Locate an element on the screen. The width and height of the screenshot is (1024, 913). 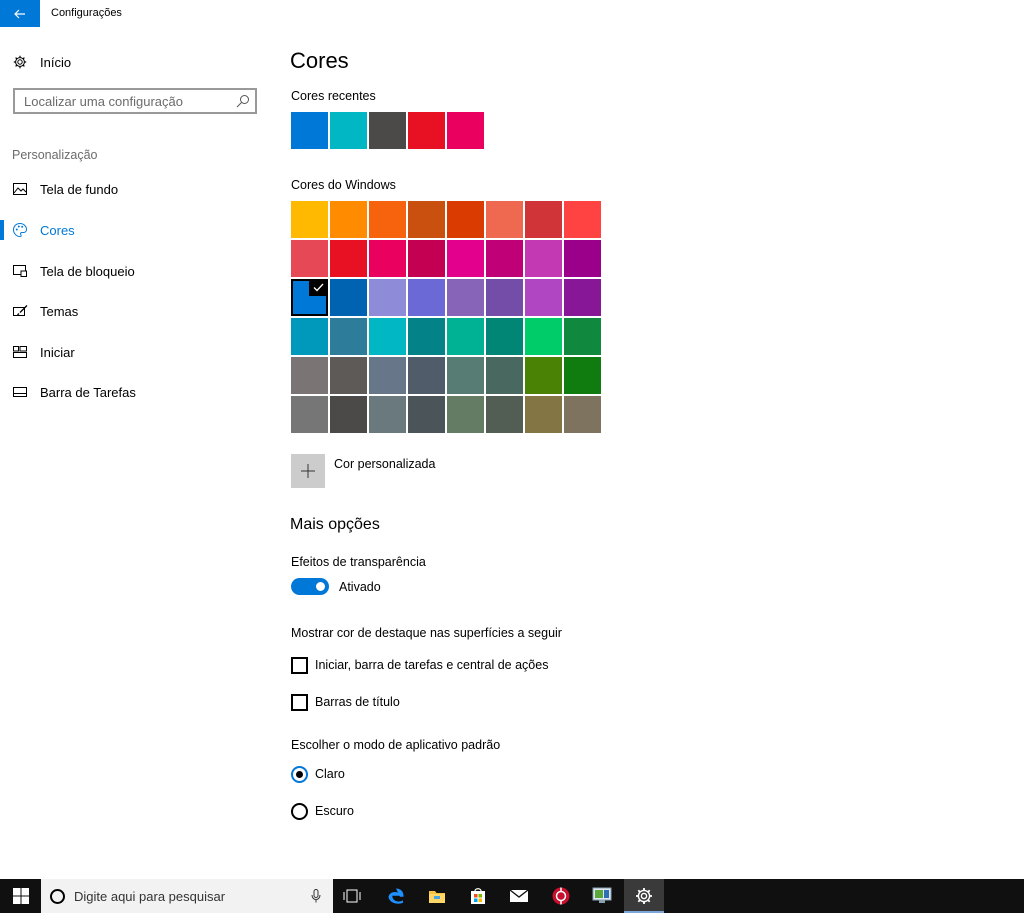
custom-color-label: Cor personalizada is located at coordinates (384, 464).